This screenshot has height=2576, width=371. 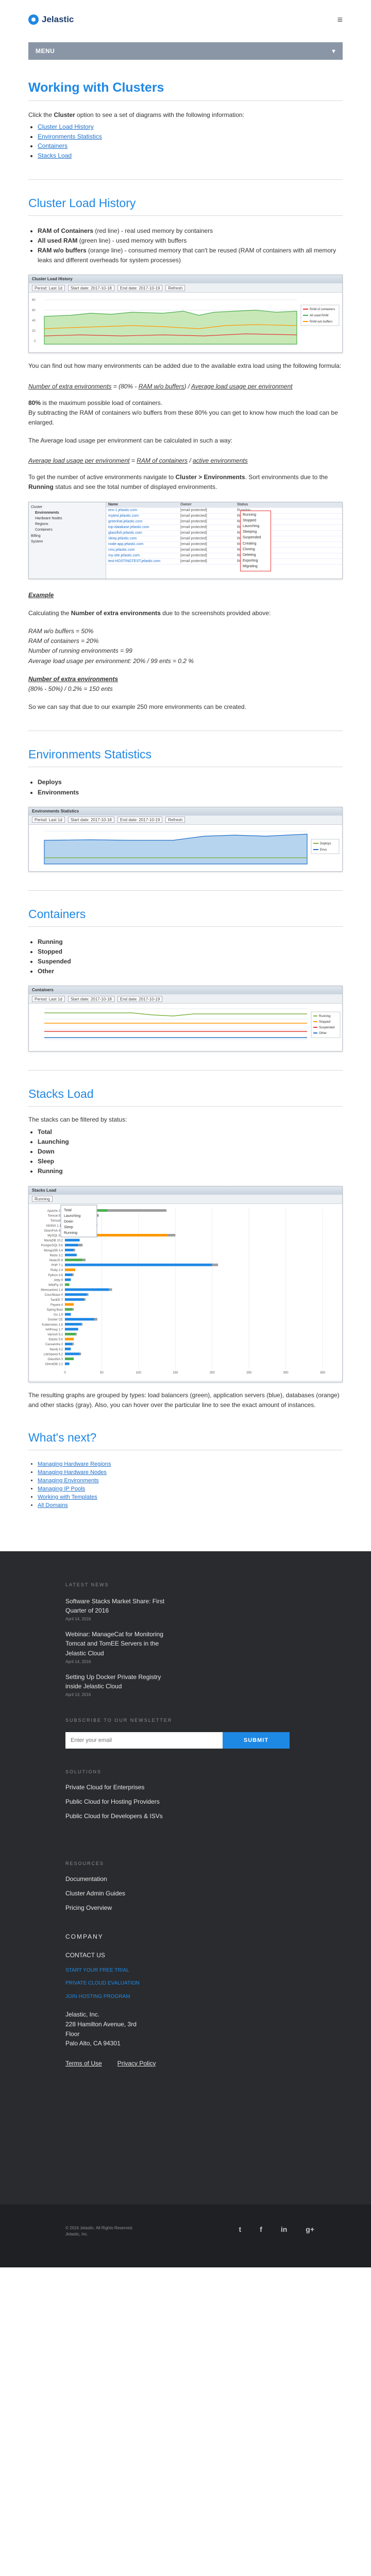 I want to click on newsletter-submit-button: SUBMIT, so click(x=256, y=1740).